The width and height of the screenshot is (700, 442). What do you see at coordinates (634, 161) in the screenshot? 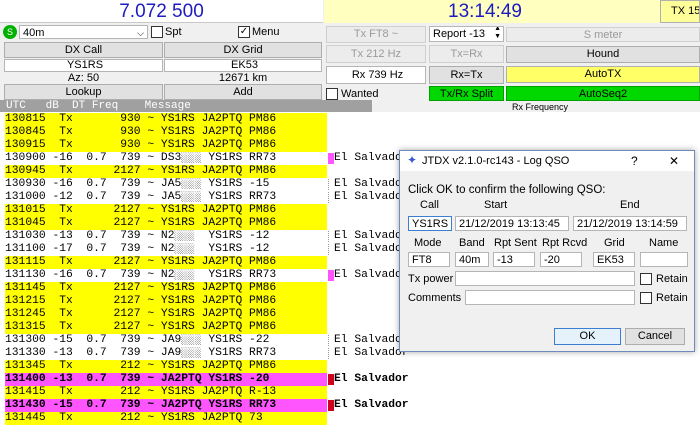
I see `help-icon: ?` at bounding box center [634, 161].